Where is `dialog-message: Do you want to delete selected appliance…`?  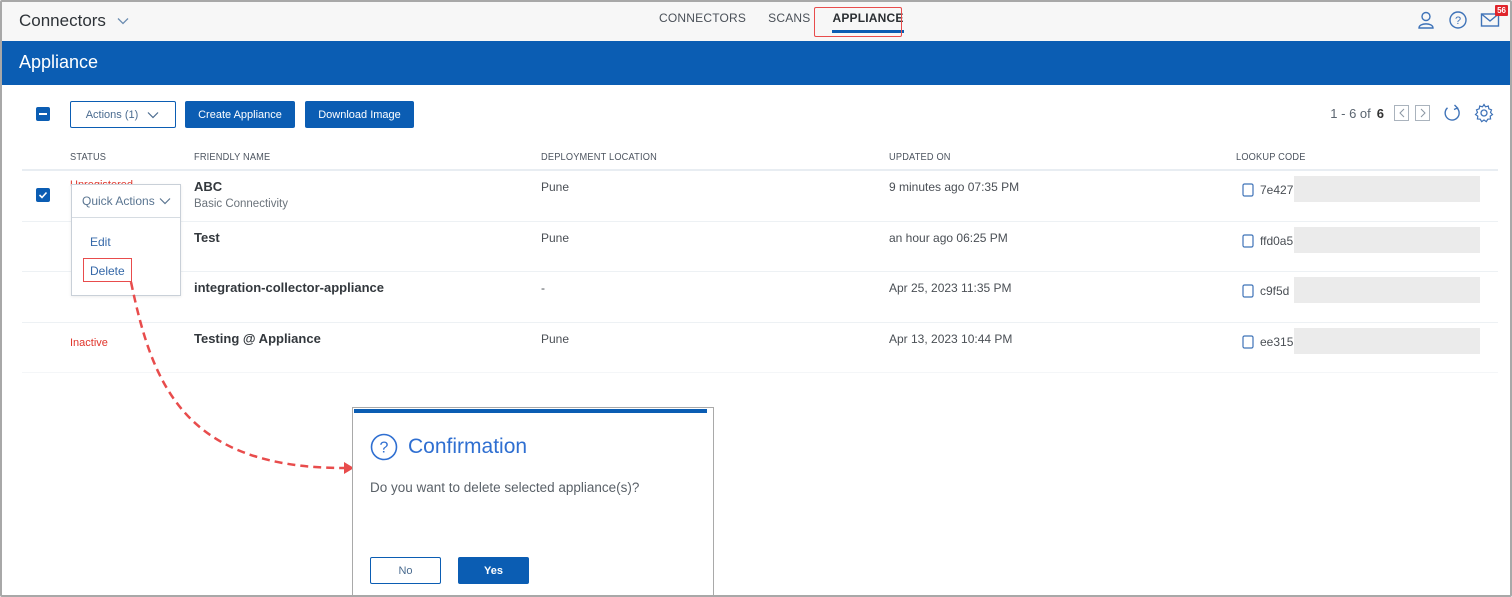 dialog-message: Do you want to delete selected appliance… is located at coordinates (505, 487).